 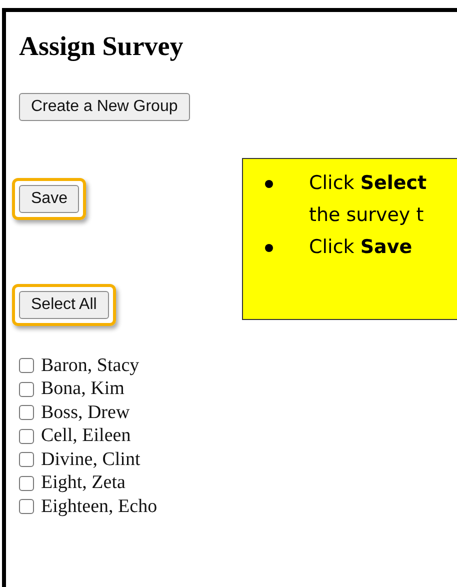 What do you see at coordinates (85, 413) in the screenshot?
I see `person-name: Boss, Drew` at bounding box center [85, 413].